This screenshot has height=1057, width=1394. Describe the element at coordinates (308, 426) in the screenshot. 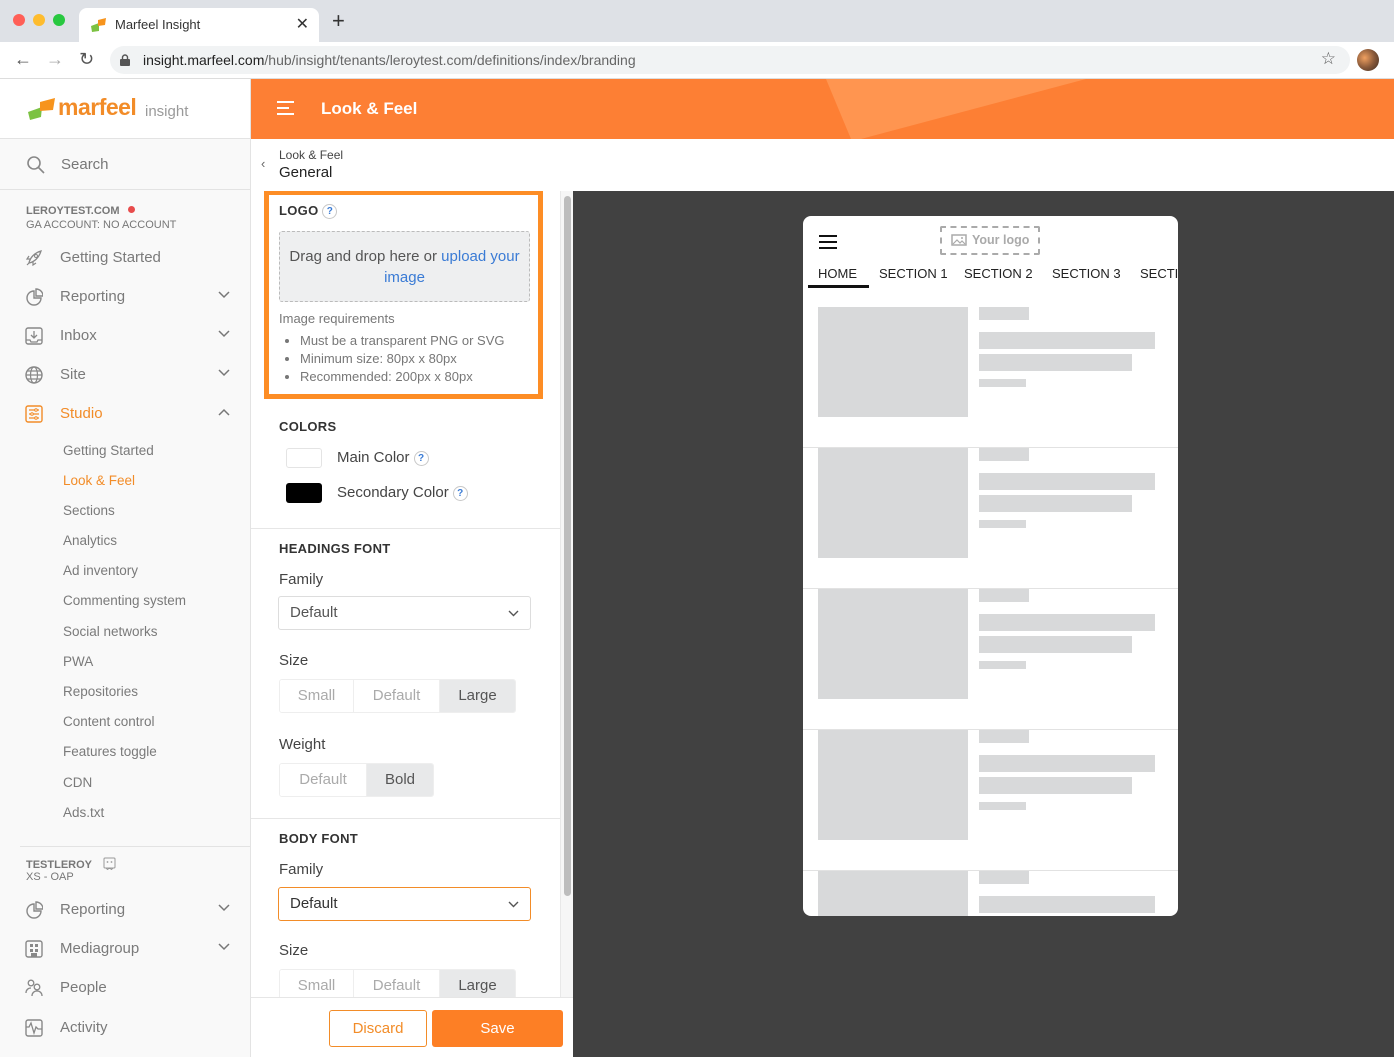

I see `colors-section-title: COLORS` at that location.